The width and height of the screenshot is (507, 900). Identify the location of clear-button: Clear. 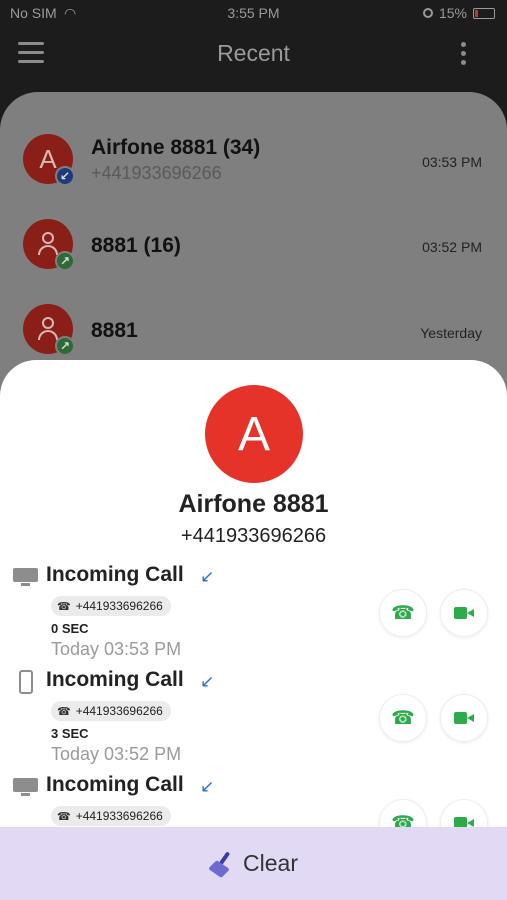
(253, 863).